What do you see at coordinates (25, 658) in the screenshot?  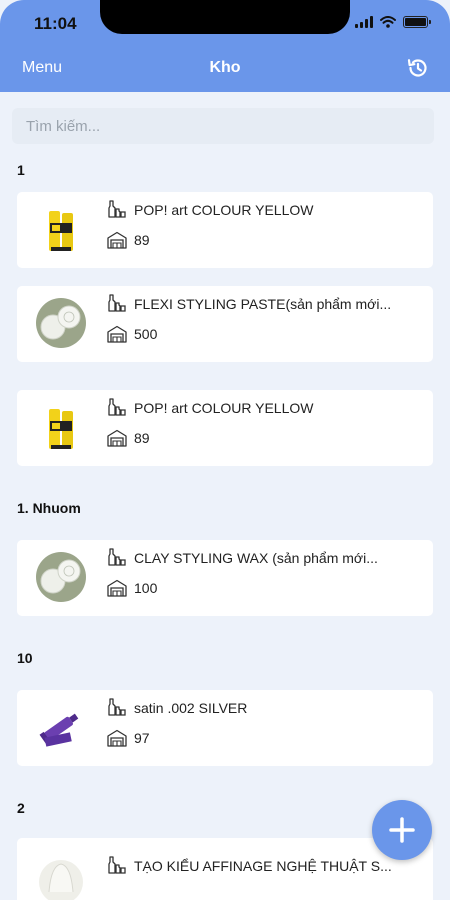 I see `section-title: 10` at bounding box center [25, 658].